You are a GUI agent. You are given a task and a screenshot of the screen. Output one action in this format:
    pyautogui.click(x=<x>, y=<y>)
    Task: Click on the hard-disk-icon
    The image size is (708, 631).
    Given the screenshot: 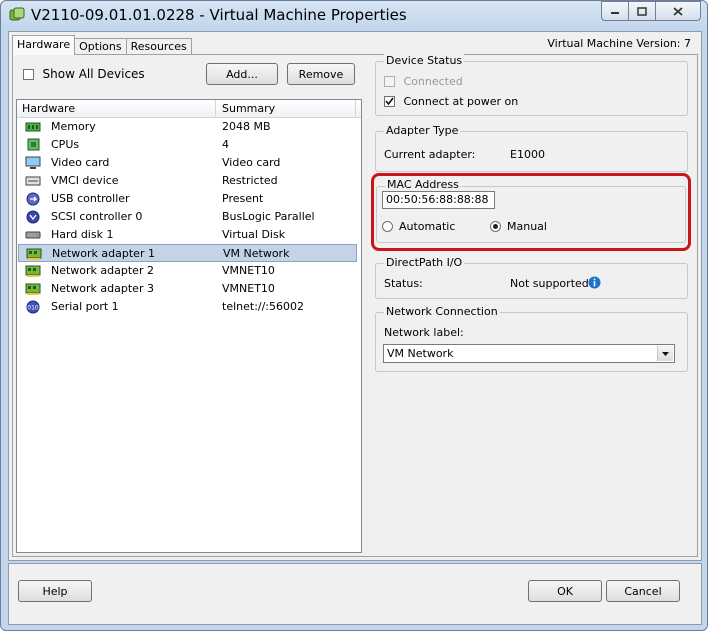 What is the action you would take?
    pyautogui.click(x=33, y=235)
    